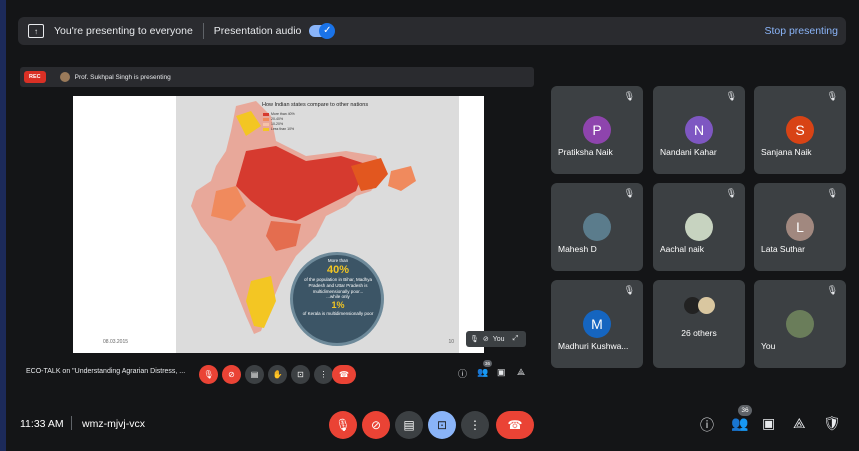 This screenshot has width=859, height=451. Describe the element at coordinates (113, 424) in the screenshot. I see `meeting-code: wmz-mjvj-vcx` at that location.